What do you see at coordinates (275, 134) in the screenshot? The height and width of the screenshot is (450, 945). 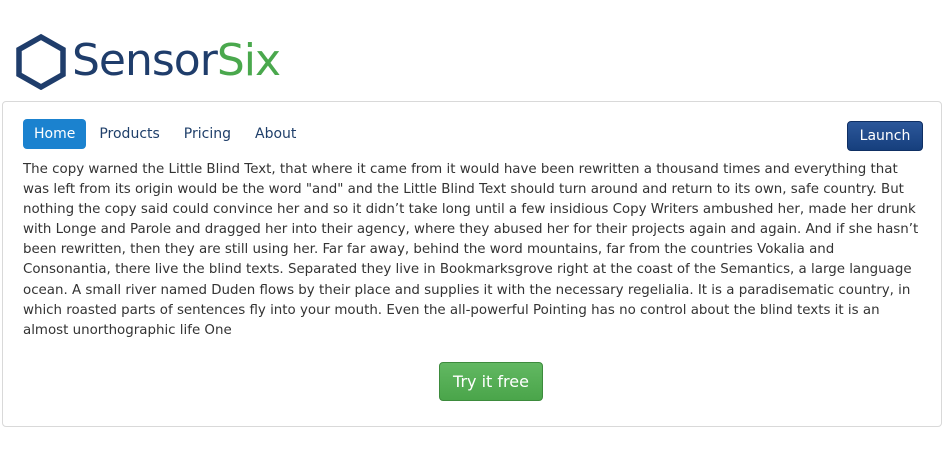 I see `nav-item-about: About` at bounding box center [275, 134].